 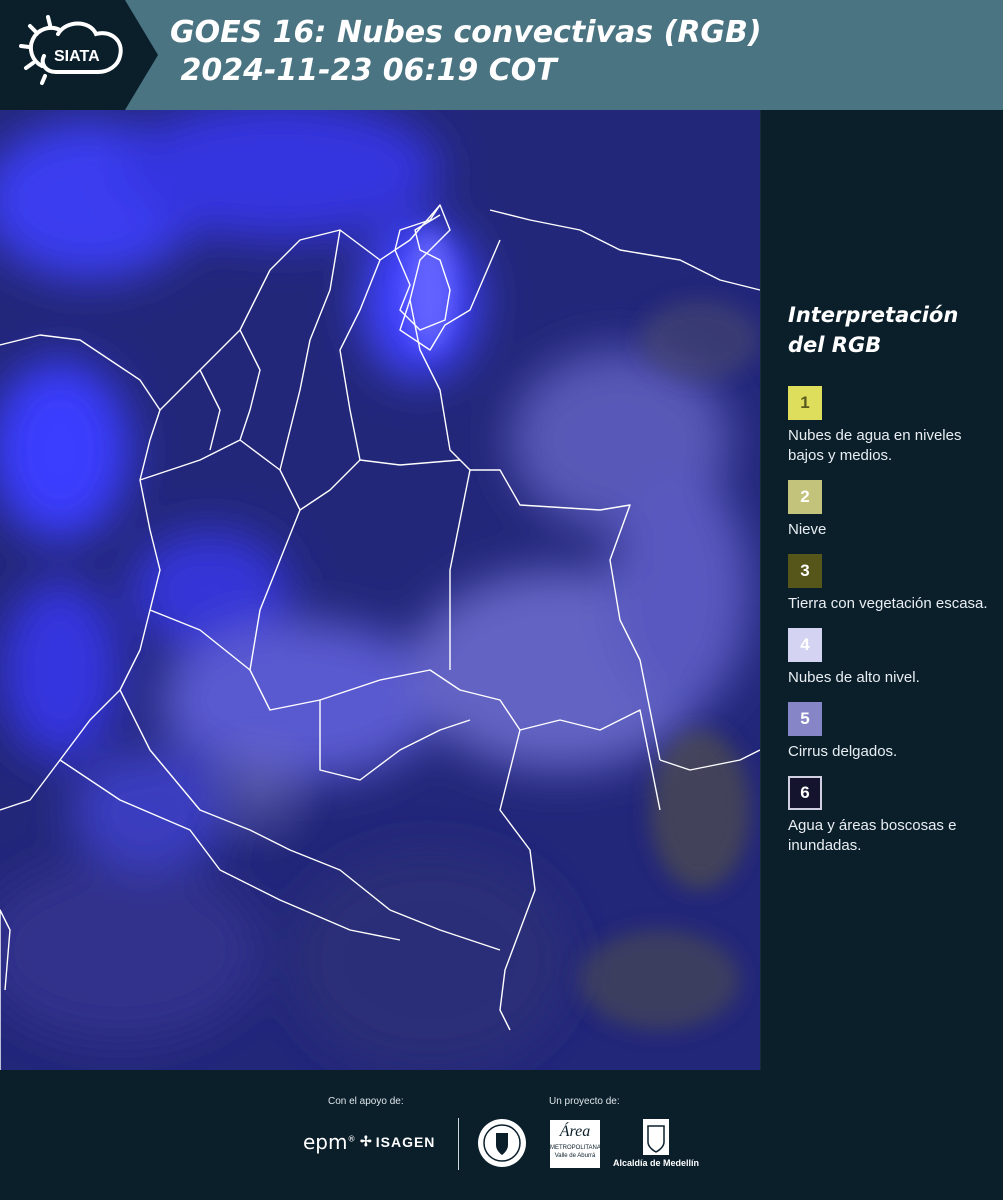 What do you see at coordinates (575, 1144) in the screenshot?
I see `area-metropolitana-logo: Área METROPOLITANA Valle de Aburrá` at bounding box center [575, 1144].